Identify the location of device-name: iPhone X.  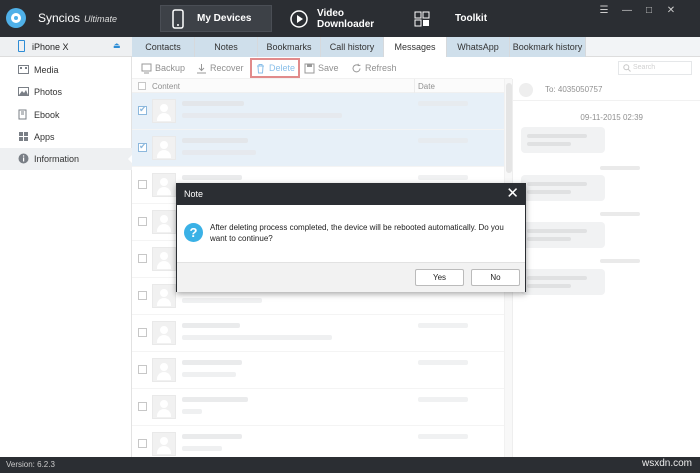
(50, 47).